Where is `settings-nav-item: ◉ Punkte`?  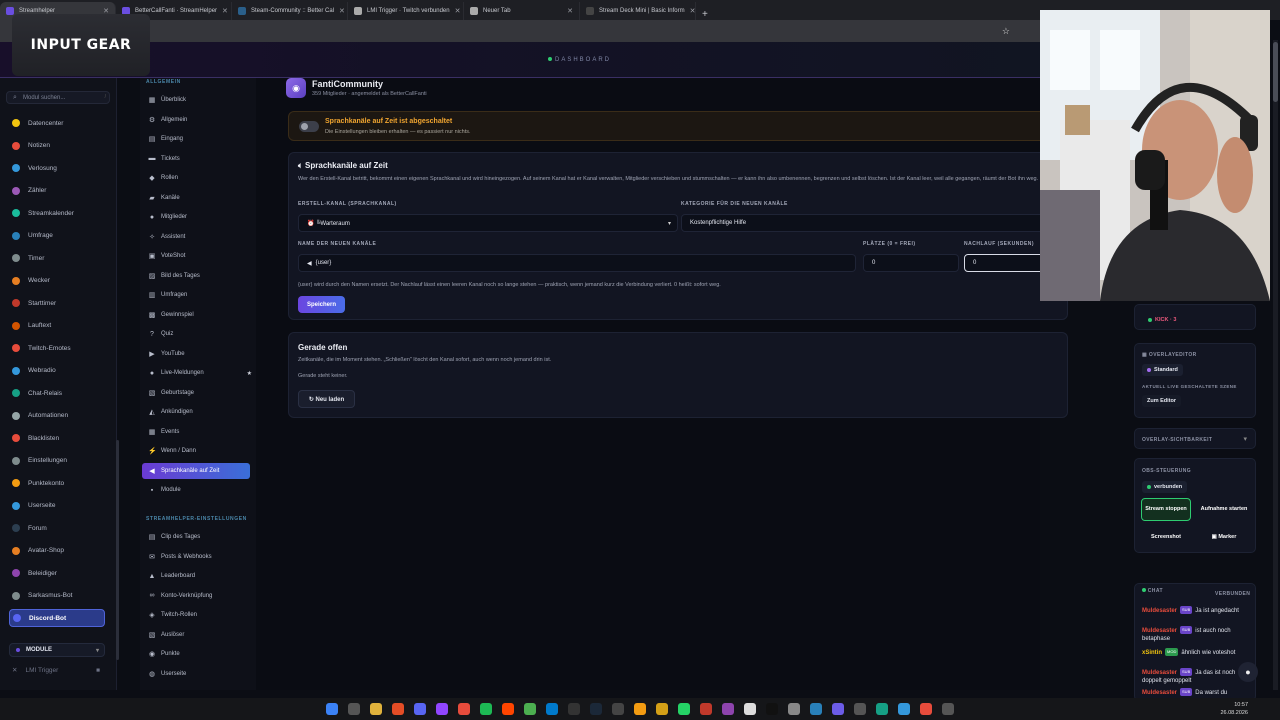 settings-nav-item: ◉ Punkte is located at coordinates (200, 654).